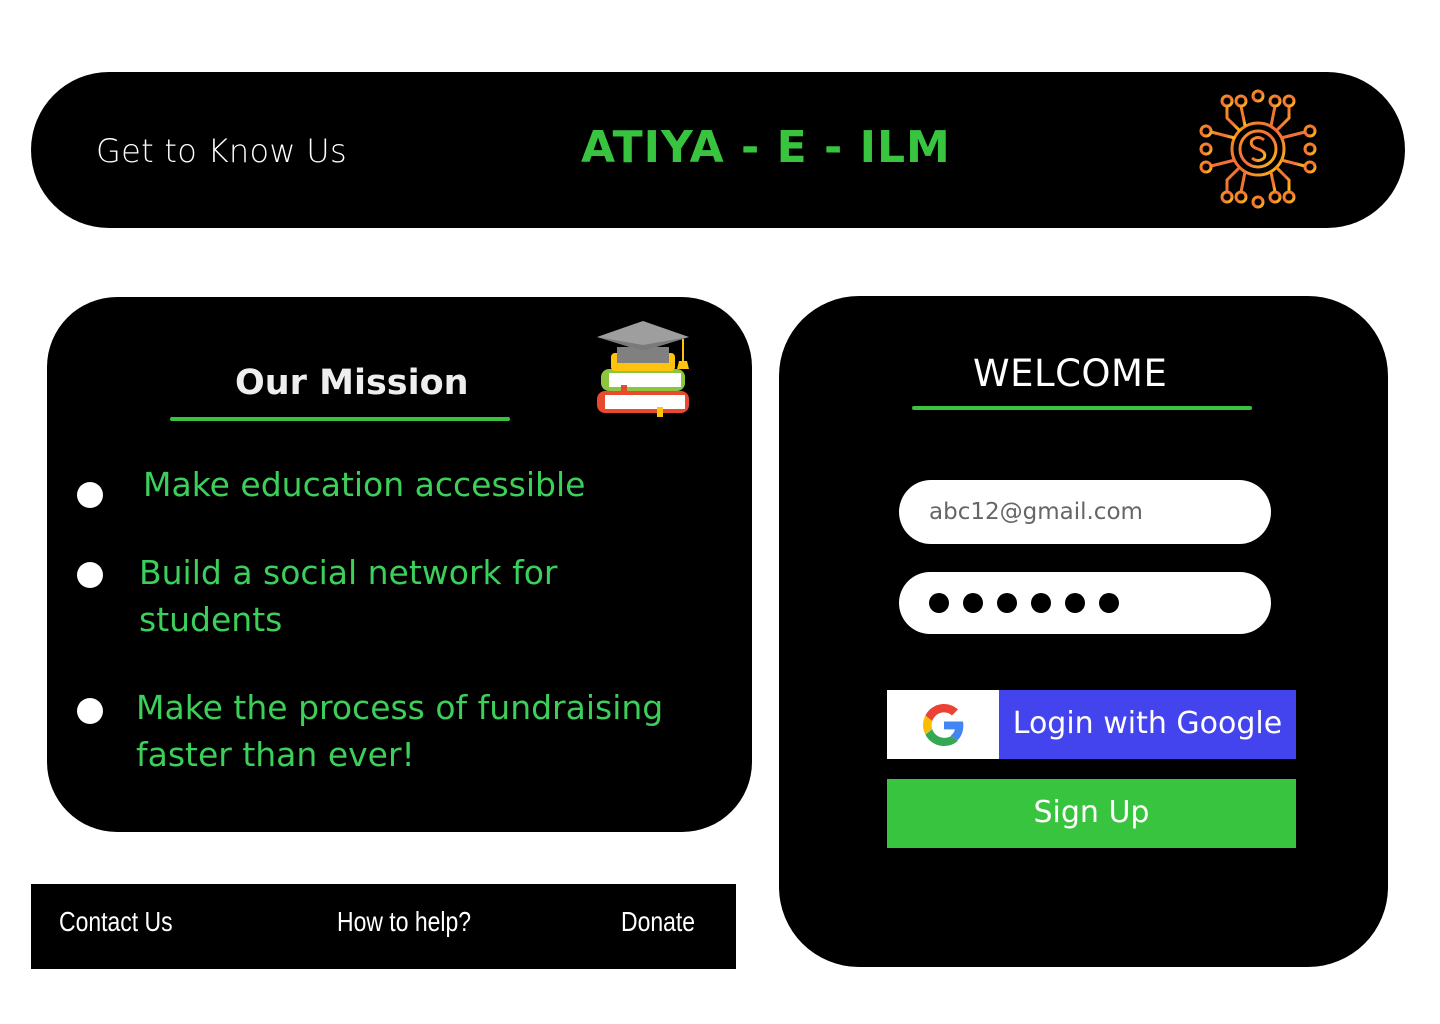  I want to click on brand-title: ATIYA - E - ILM, so click(766, 147).